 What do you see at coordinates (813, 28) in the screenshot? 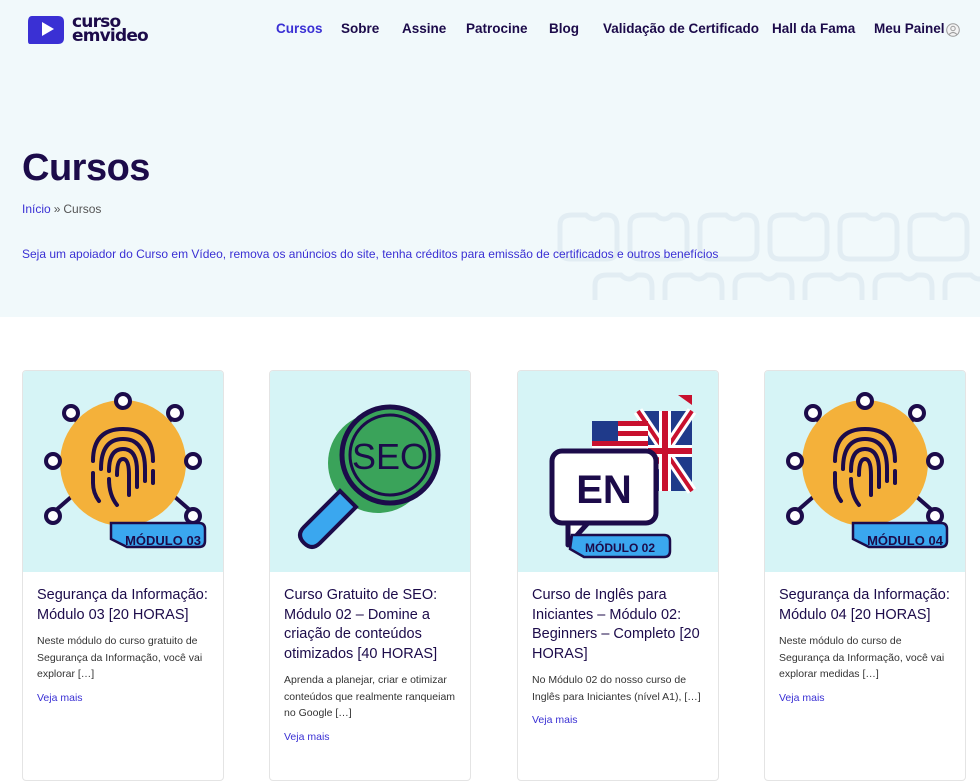
I see `nav-item-hall-da-fama: Hall da Fama` at bounding box center [813, 28].